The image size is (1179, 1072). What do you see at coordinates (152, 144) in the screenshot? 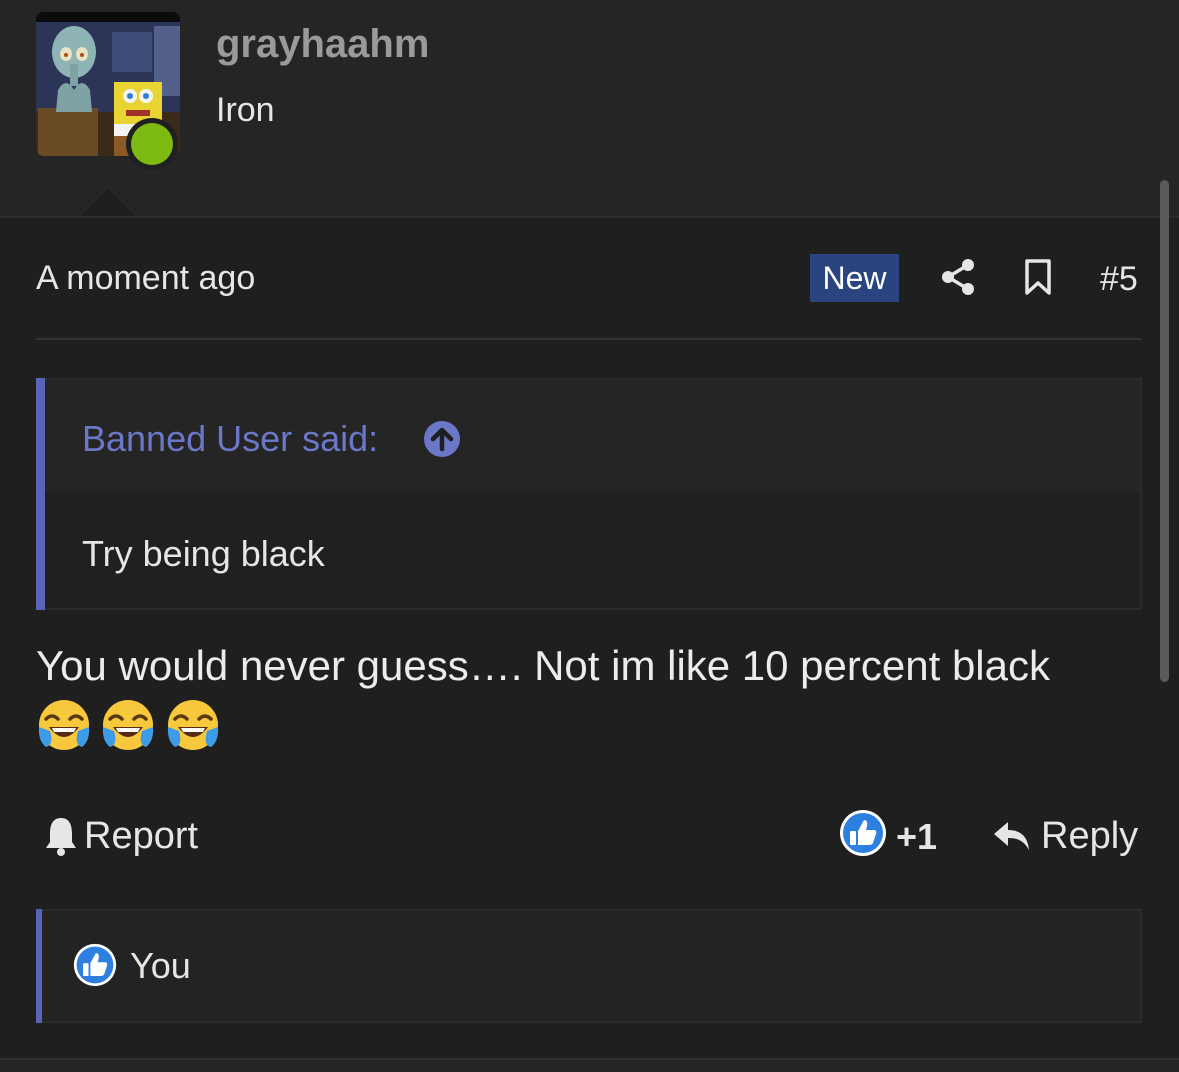
I see `online-status-indicator` at bounding box center [152, 144].